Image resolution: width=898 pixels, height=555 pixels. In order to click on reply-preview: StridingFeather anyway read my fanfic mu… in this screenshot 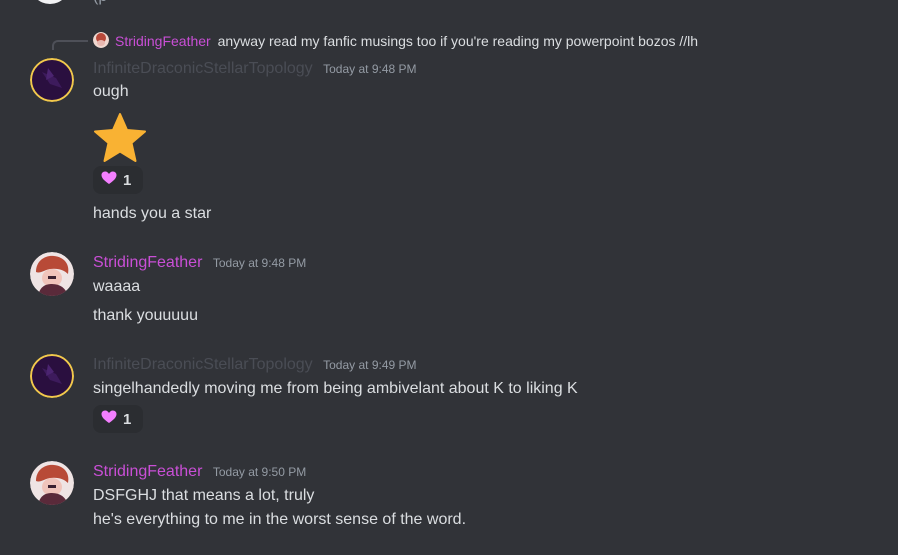, I will do `click(406, 41)`.